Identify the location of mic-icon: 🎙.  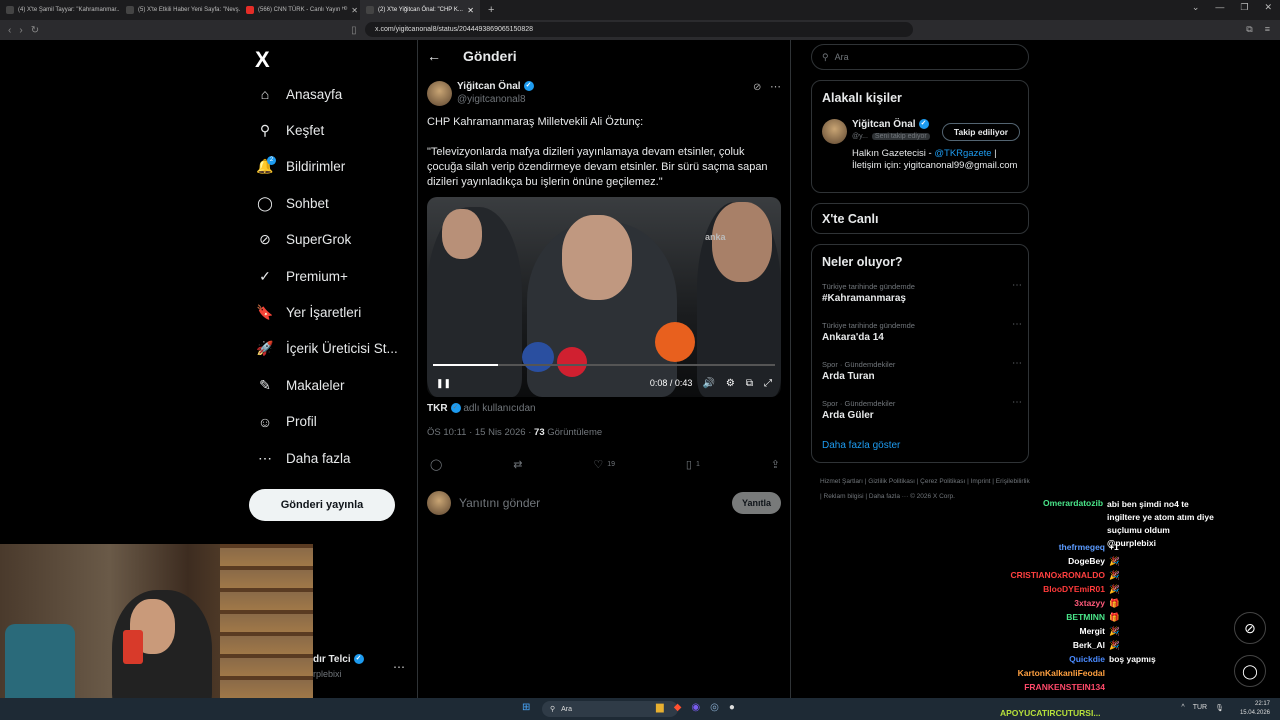
(1219, 708).